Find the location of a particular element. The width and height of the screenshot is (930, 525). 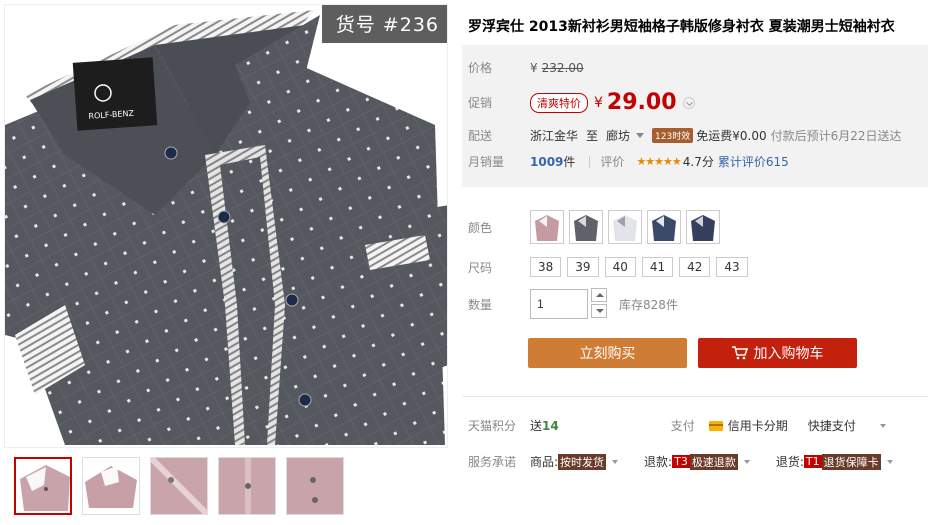

service-prefix: 退款: is located at coordinates (658, 462).